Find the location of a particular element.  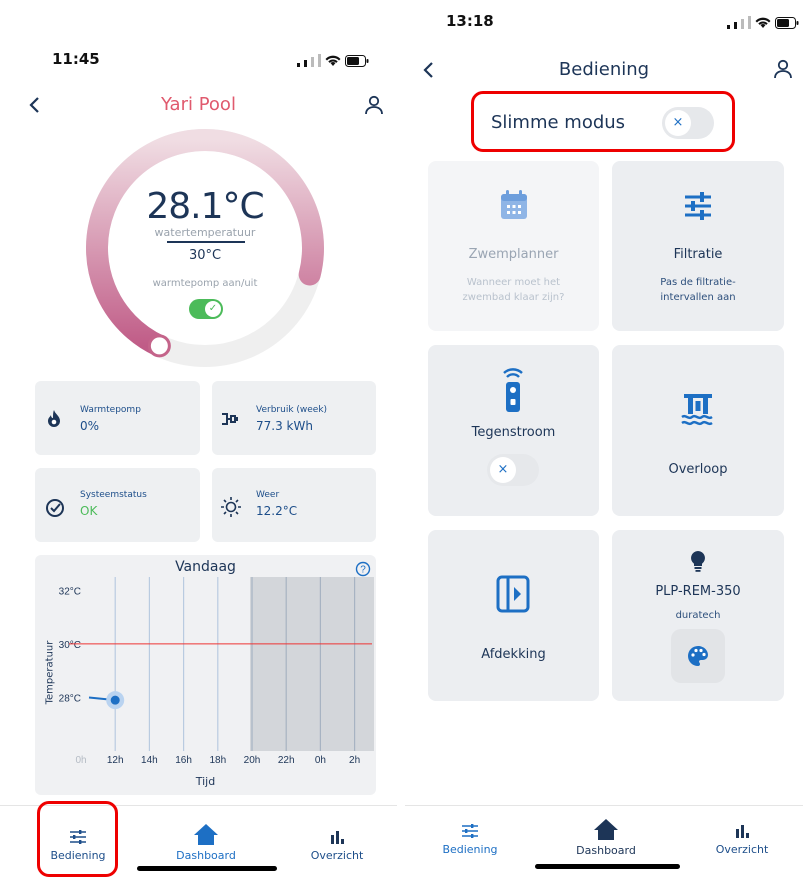

y-tick-label: 32°C is located at coordinates (70, 591).